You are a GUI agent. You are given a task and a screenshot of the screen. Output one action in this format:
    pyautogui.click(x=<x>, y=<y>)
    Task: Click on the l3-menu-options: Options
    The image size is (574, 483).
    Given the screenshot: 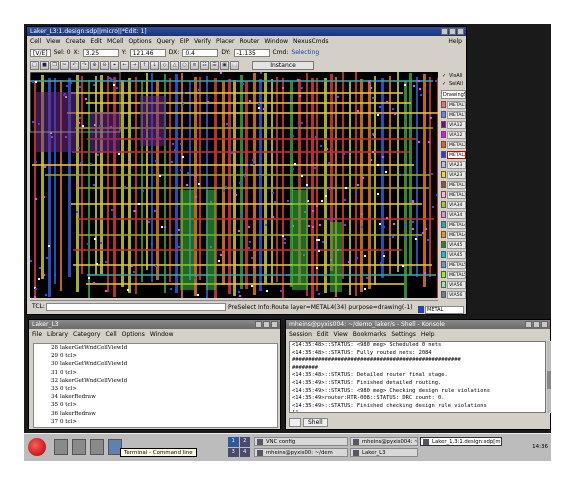 What is the action you would take?
    pyautogui.click(x=133, y=334)
    